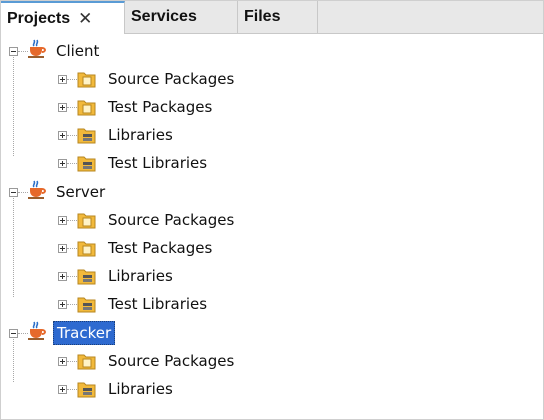  I want to click on close-icon: ✕, so click(85, 19).